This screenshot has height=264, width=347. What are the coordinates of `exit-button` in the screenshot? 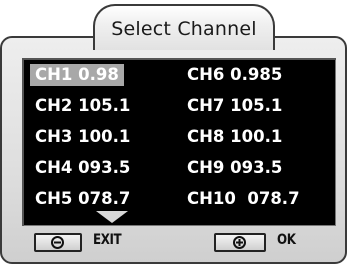 It's located at (58, 242).